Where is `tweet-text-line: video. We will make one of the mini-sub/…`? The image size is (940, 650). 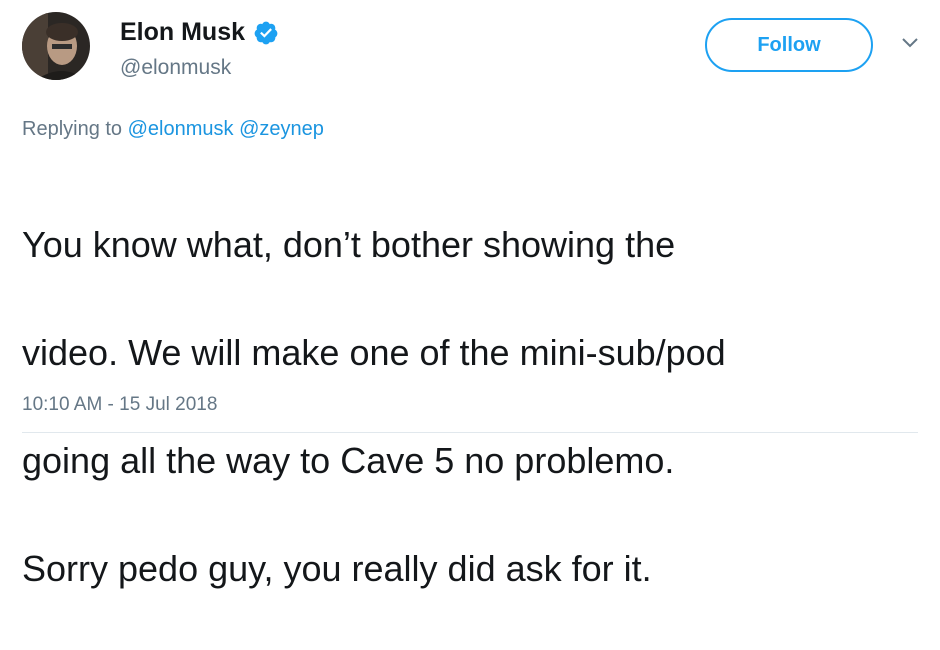
tweet-text-line: video. We will make one of the mini-sub/… is located at coordinates (374, 352).